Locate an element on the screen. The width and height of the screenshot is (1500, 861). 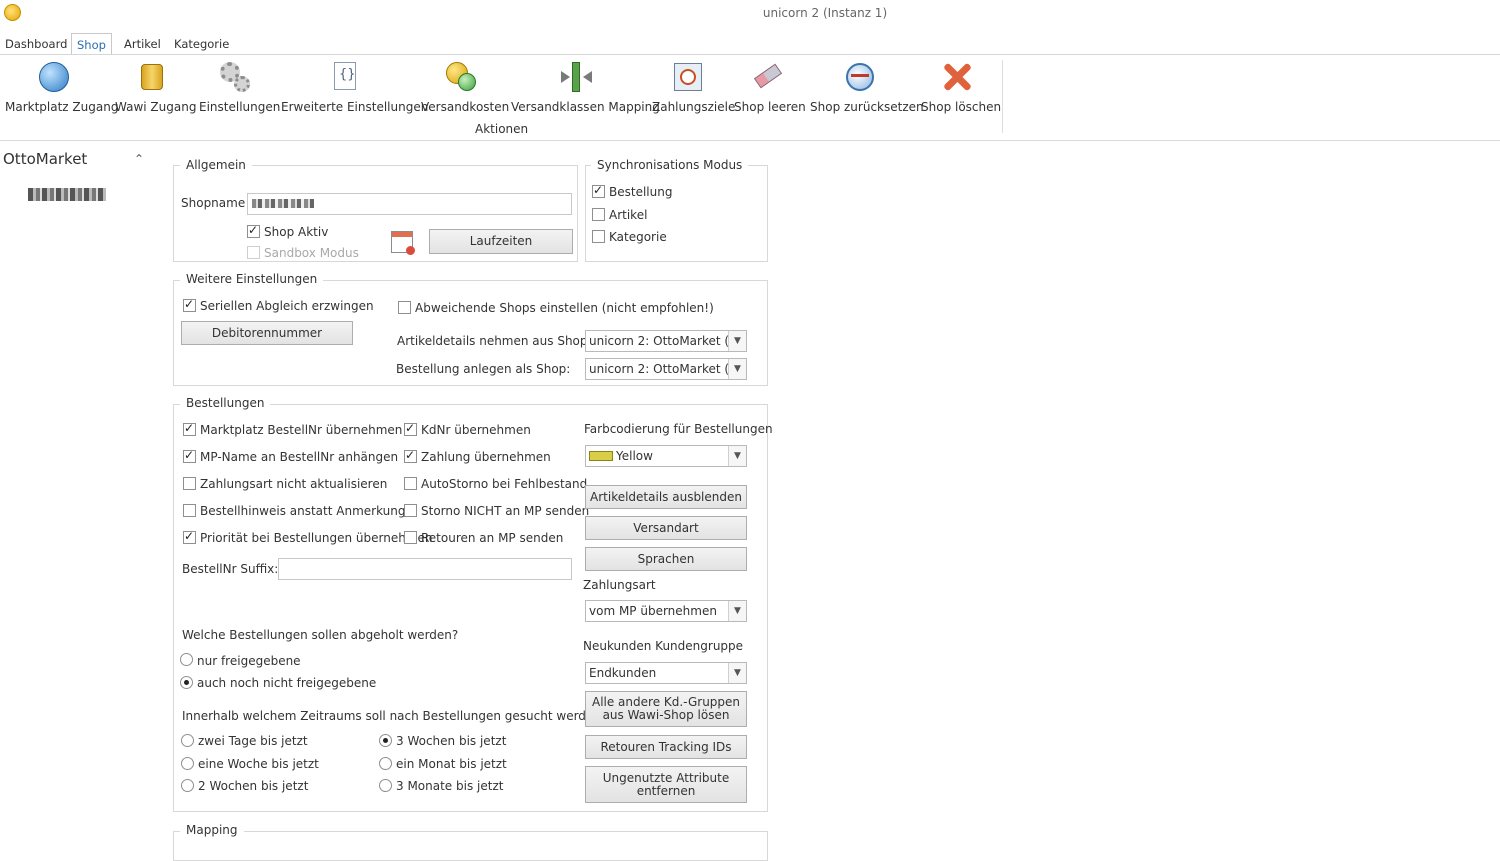
ribbon-label: Zahlungsziele is located at coordinates (694, 107).